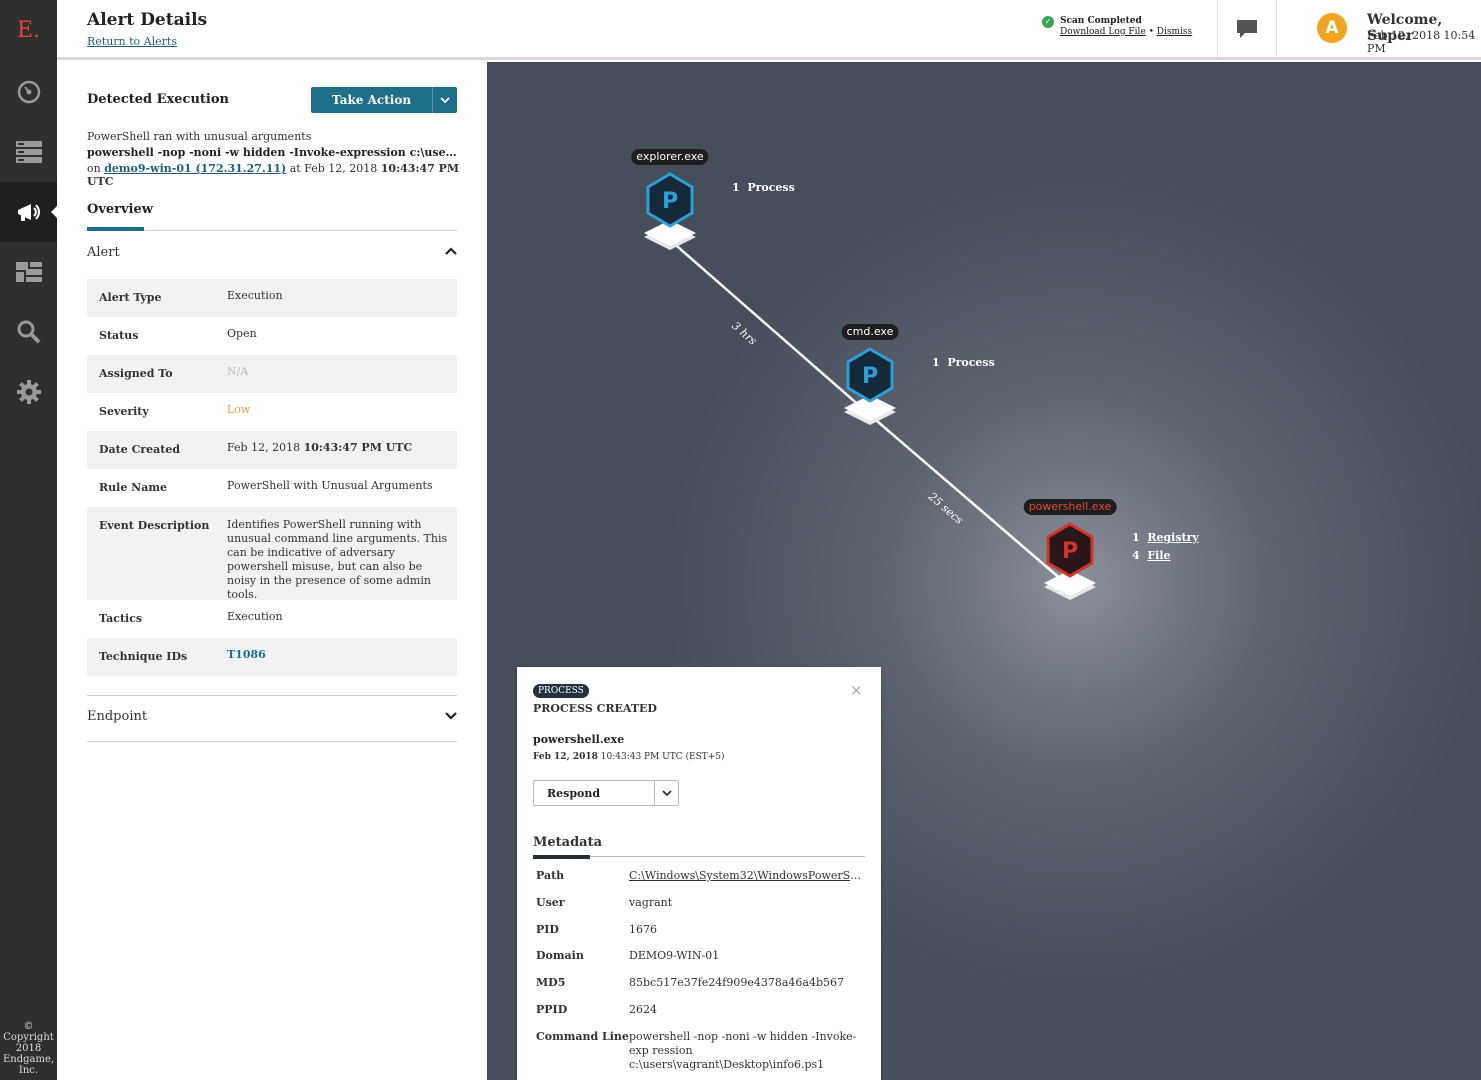  Describe the element at coordinates (28, 30) in the screenshot. I see `endgame-logo: E.` at that location.